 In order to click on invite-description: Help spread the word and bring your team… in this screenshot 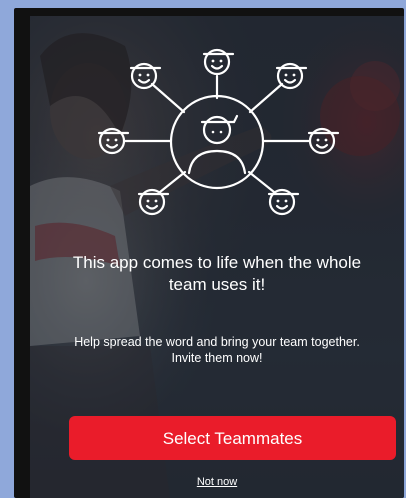, I will do `click(217, 350)`.